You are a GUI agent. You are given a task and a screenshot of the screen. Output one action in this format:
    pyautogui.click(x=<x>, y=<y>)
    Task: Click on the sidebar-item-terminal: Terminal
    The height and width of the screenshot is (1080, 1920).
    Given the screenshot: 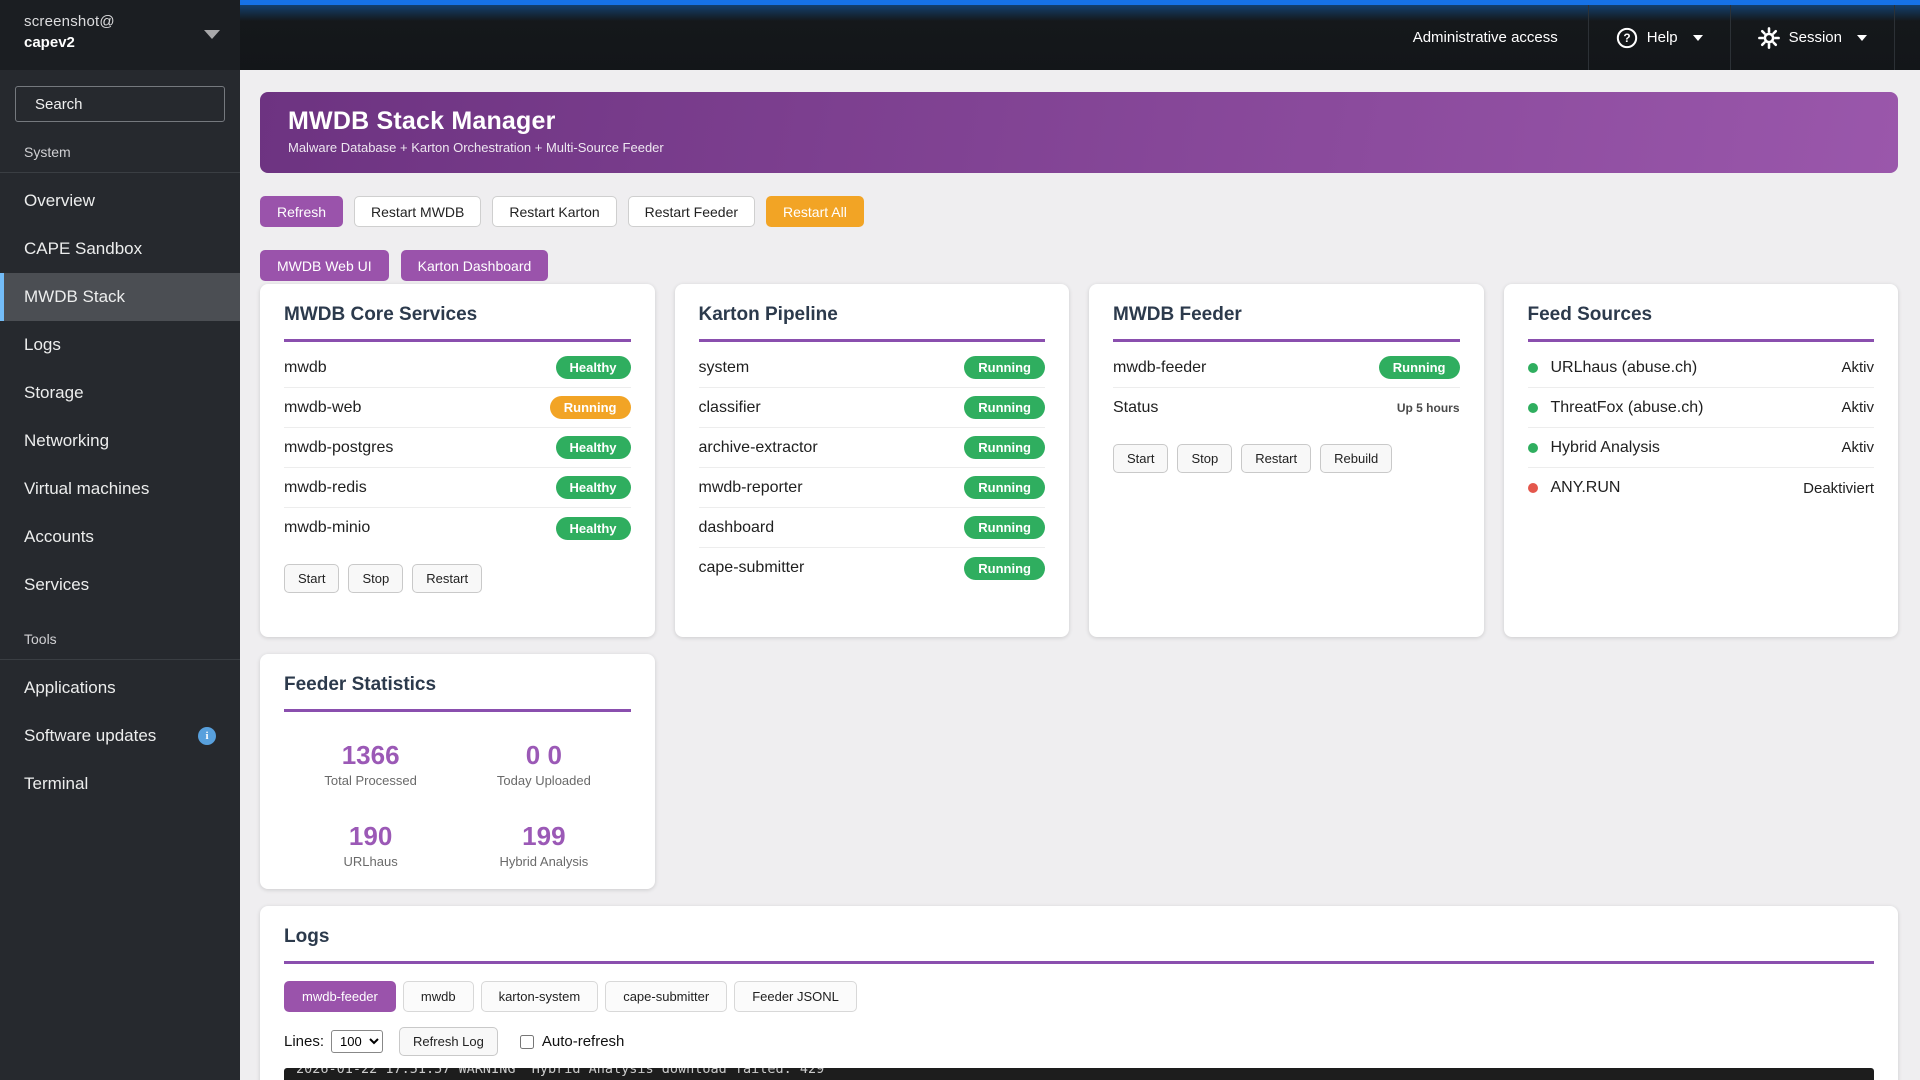 What is the action you would take?
    pyautogui.click(x=120, y=784)
    